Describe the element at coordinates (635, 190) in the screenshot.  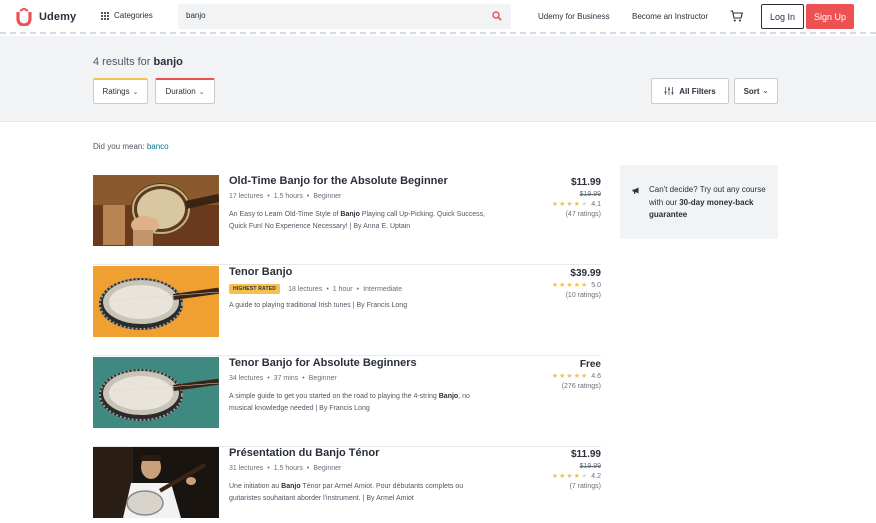
I see `megaphone-icon` at that location.